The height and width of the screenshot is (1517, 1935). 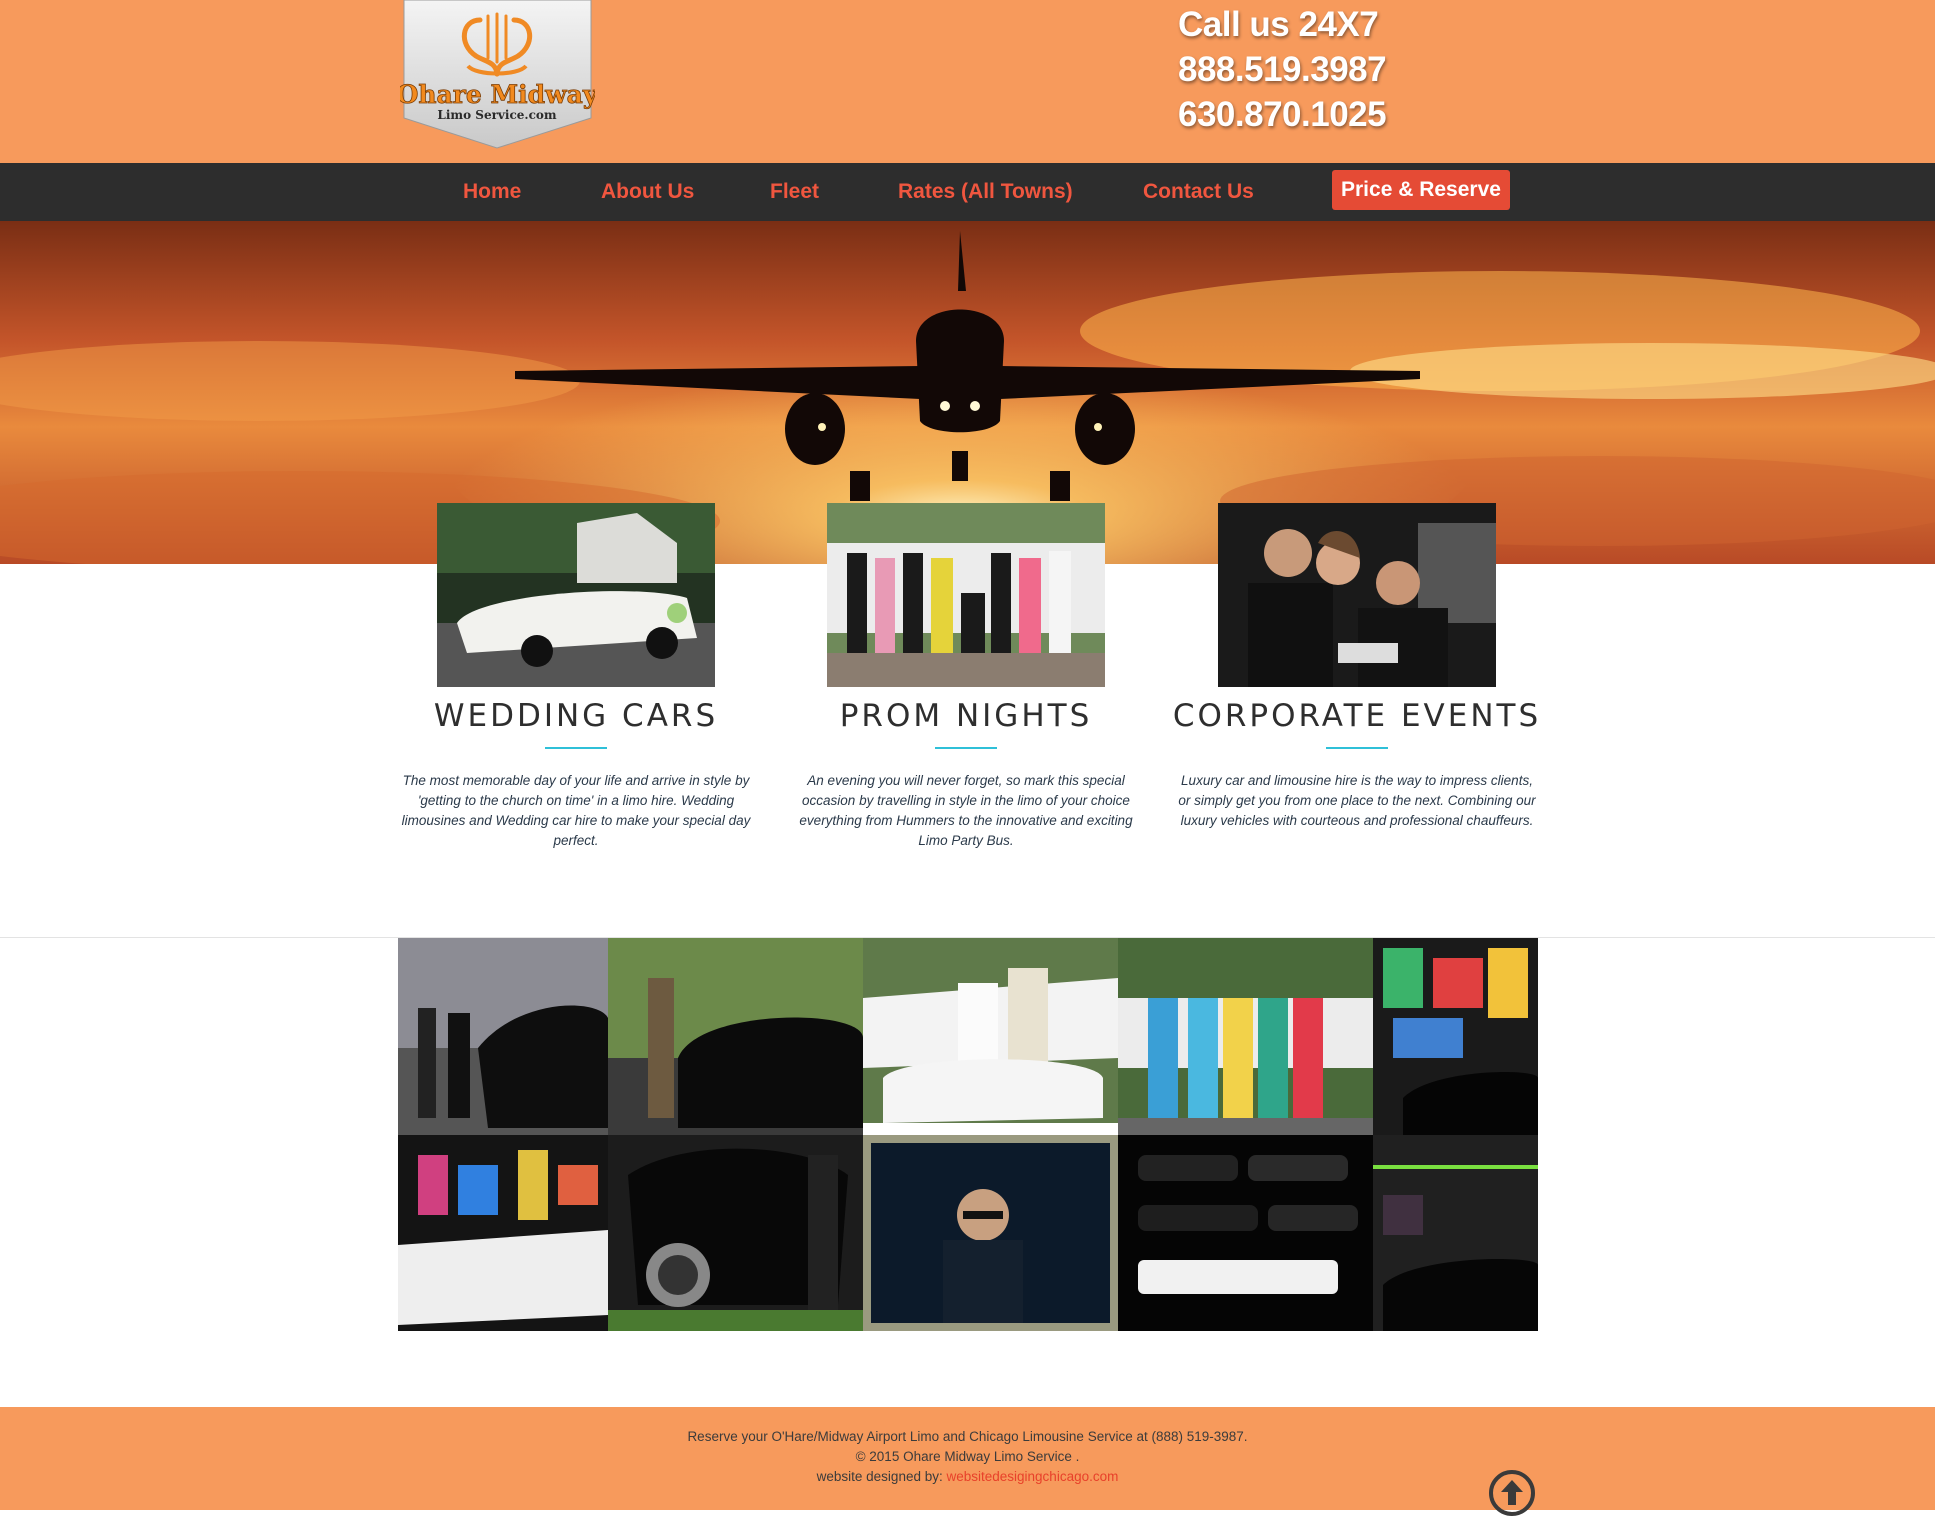 What do you see at coordinates (794, 192) in the screenshot?
I see `nav-fleet: Fleet` at bounding box center [794, 192].